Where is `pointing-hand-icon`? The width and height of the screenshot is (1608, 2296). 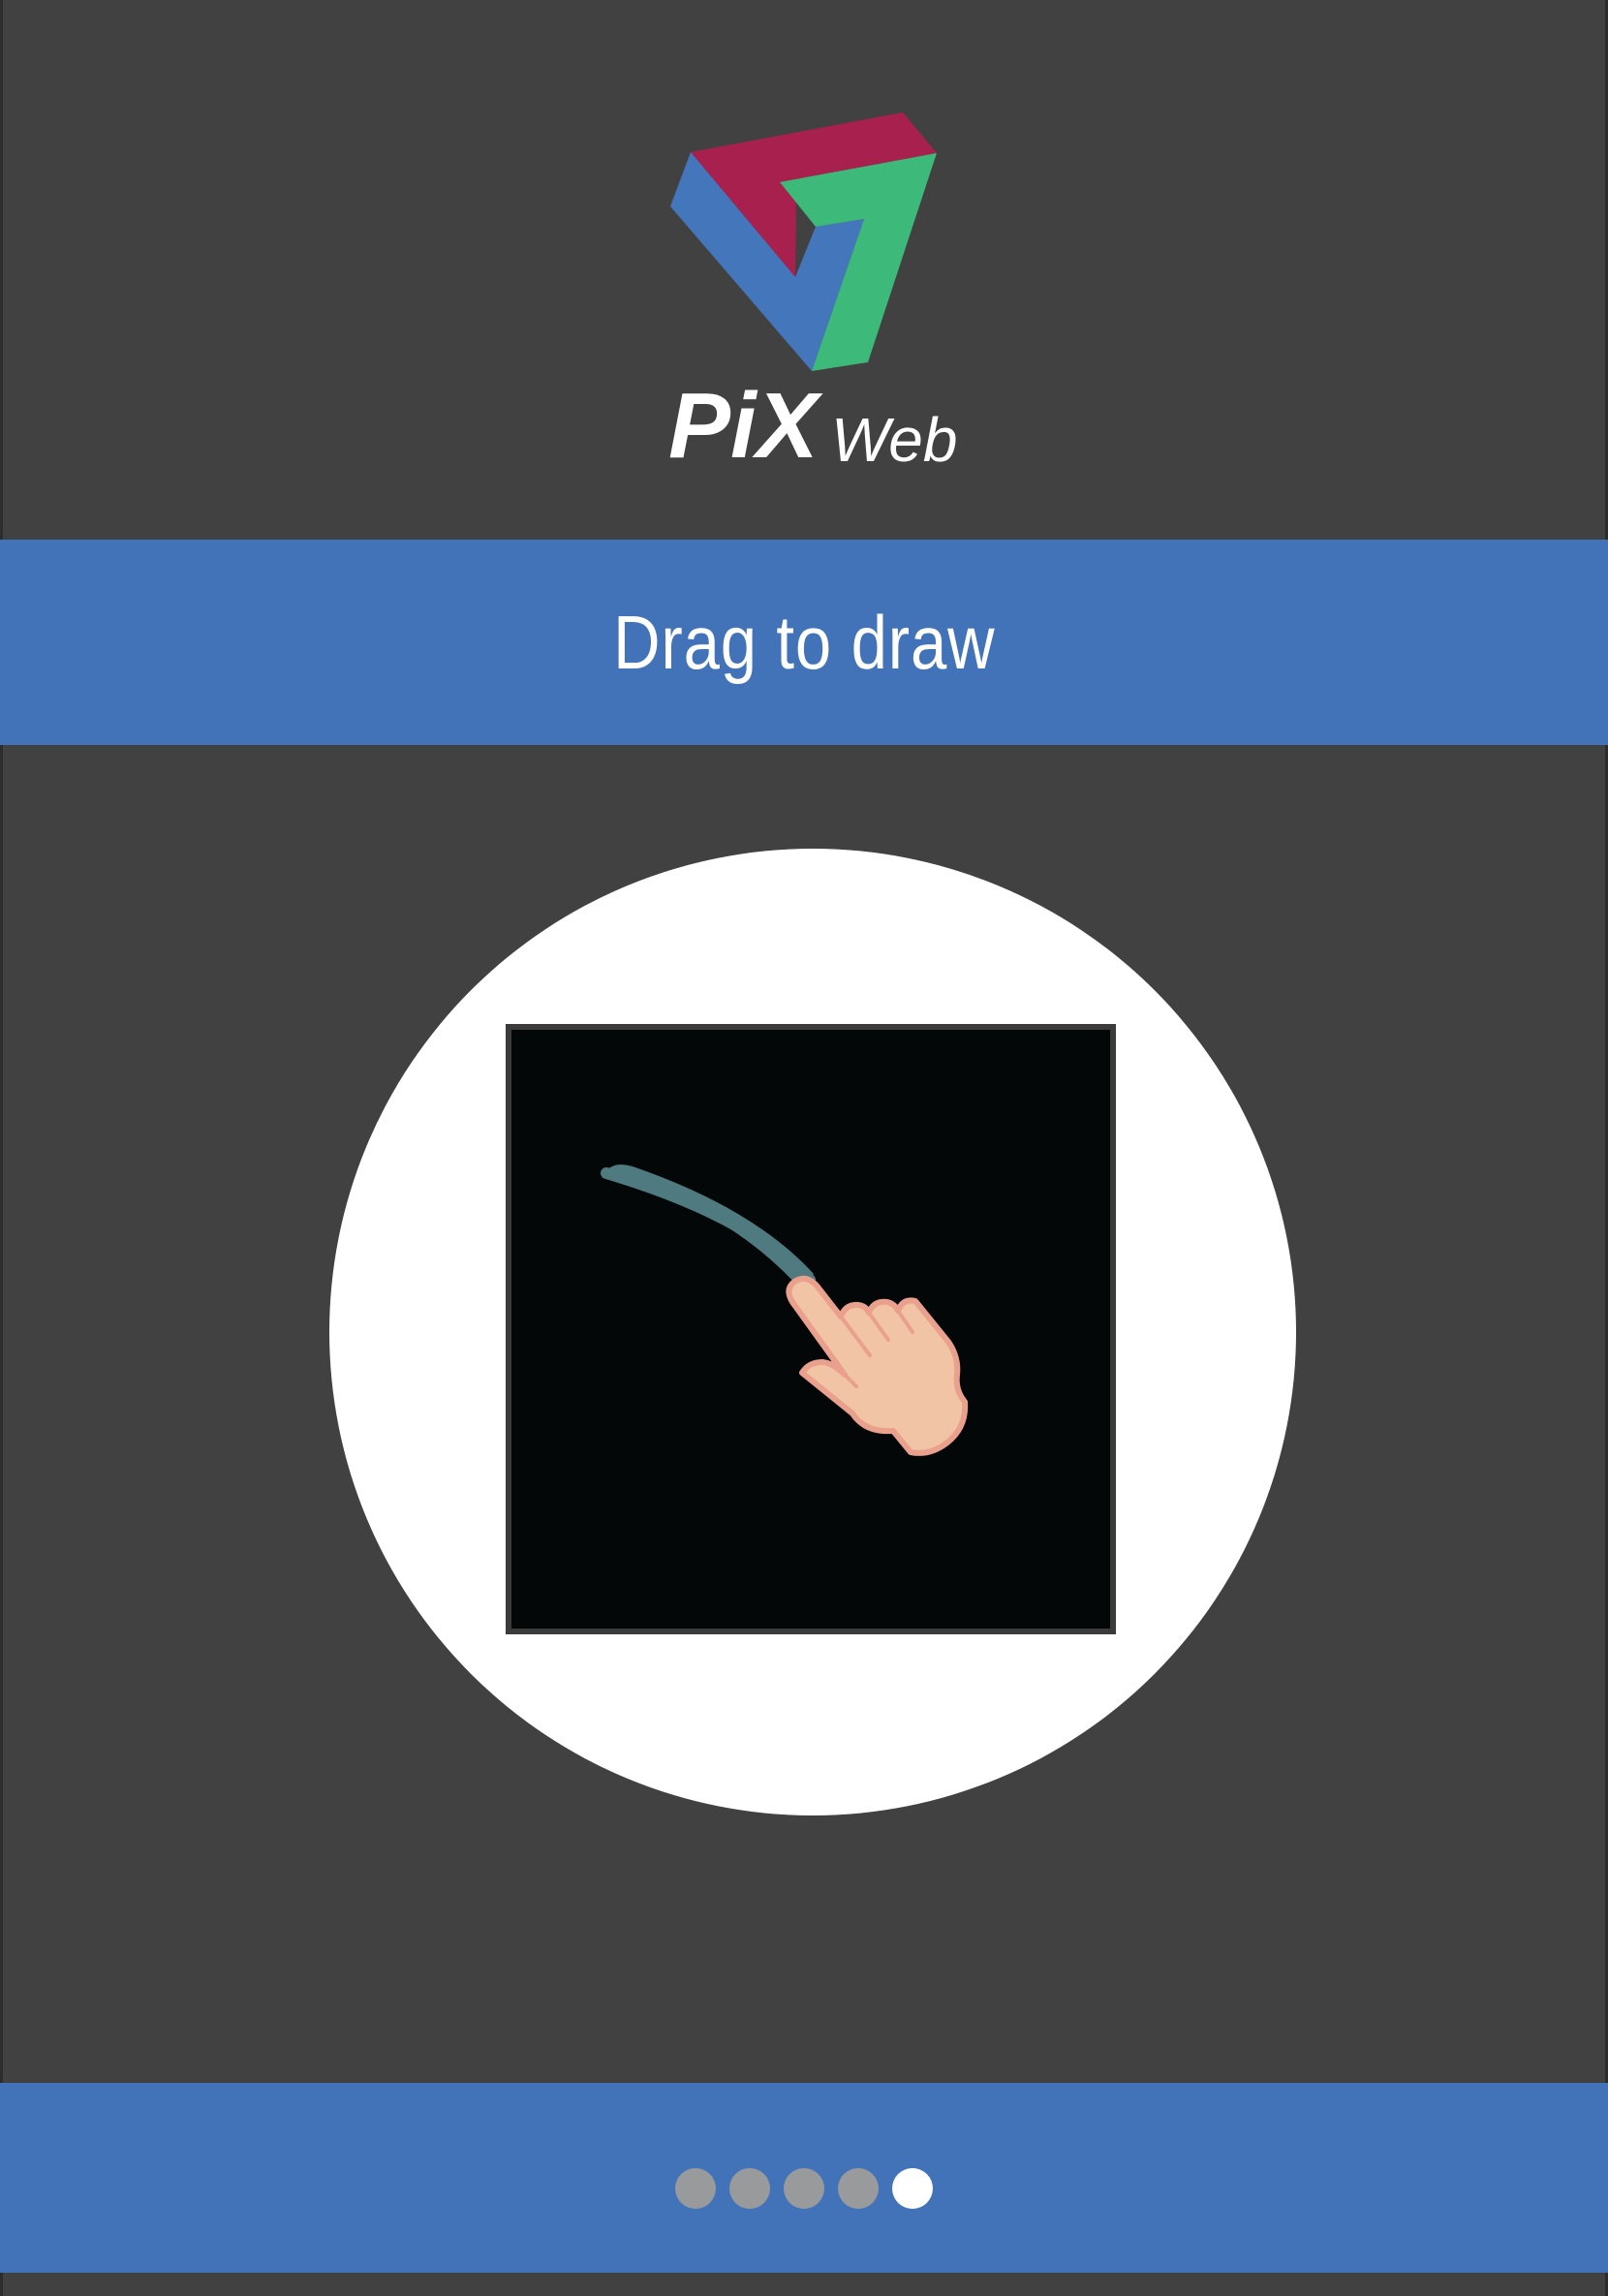 pointing-hand-icon is located at coordinates (877, 1365).